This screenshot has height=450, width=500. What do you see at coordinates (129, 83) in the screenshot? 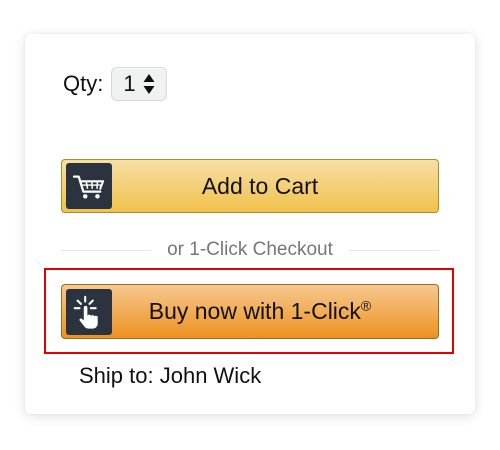
I see `quantity-value: 1` at bounding box center [129, 83].